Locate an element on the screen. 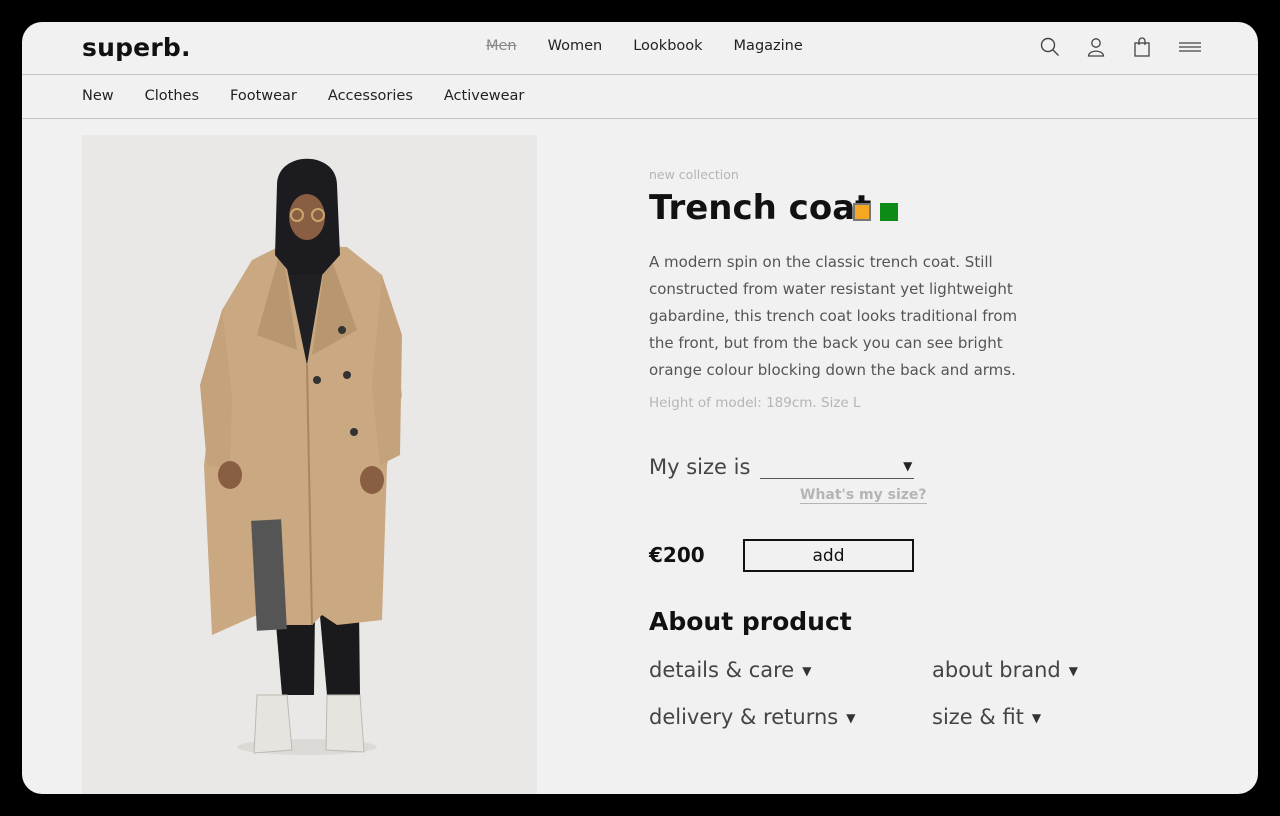  accordion-size-fit: size & fit ▼ is located at coordinates (986, 717).